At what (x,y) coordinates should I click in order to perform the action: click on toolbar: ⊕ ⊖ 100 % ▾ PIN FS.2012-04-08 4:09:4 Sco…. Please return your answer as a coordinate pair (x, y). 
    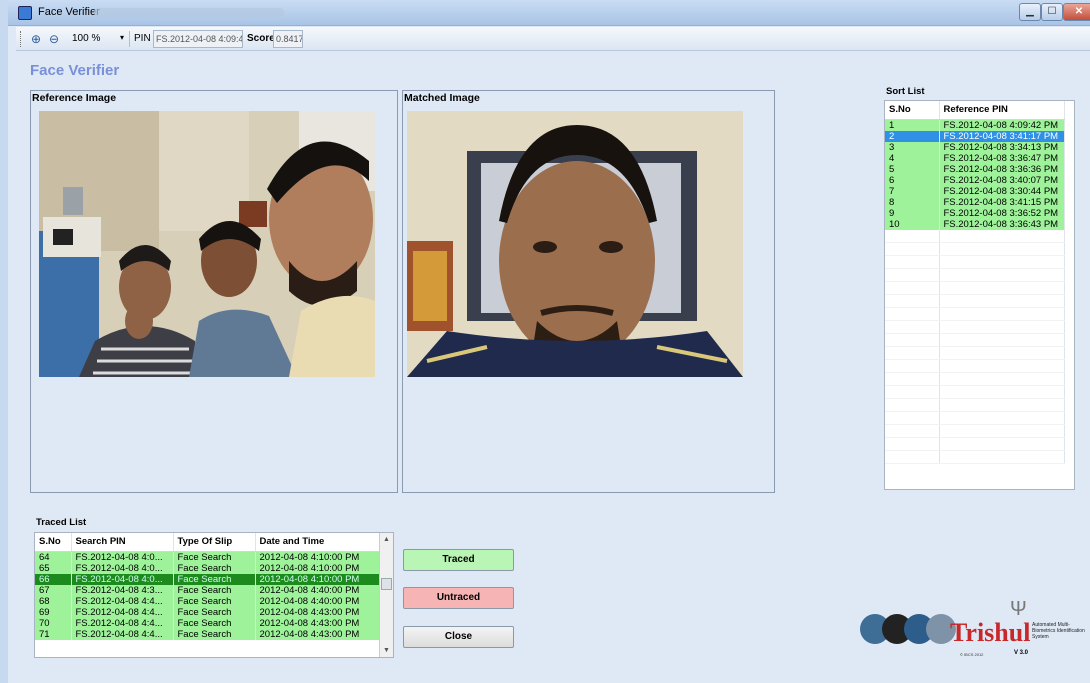
    Looking at the image, I should click on (553, 39).